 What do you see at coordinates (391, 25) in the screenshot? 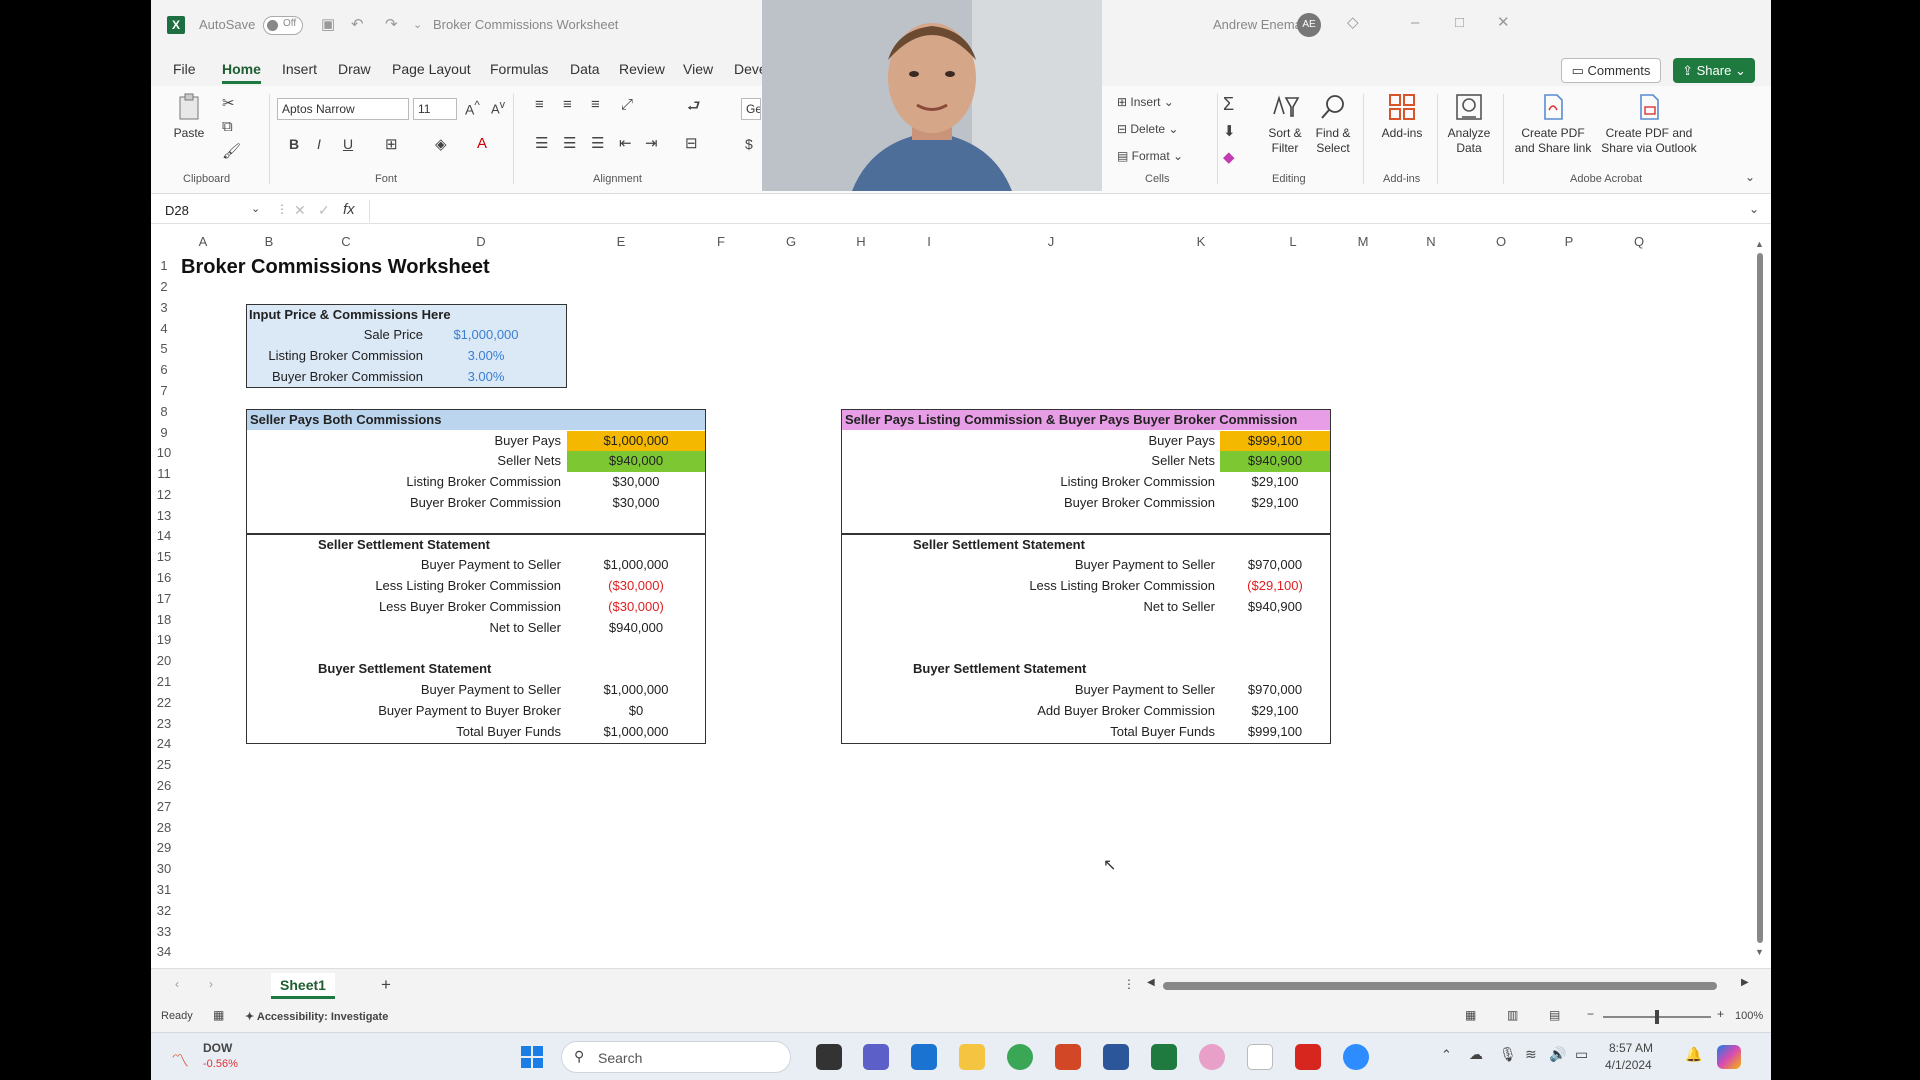
I see `redo-icon: ↷` at bounding box center [391, 25].